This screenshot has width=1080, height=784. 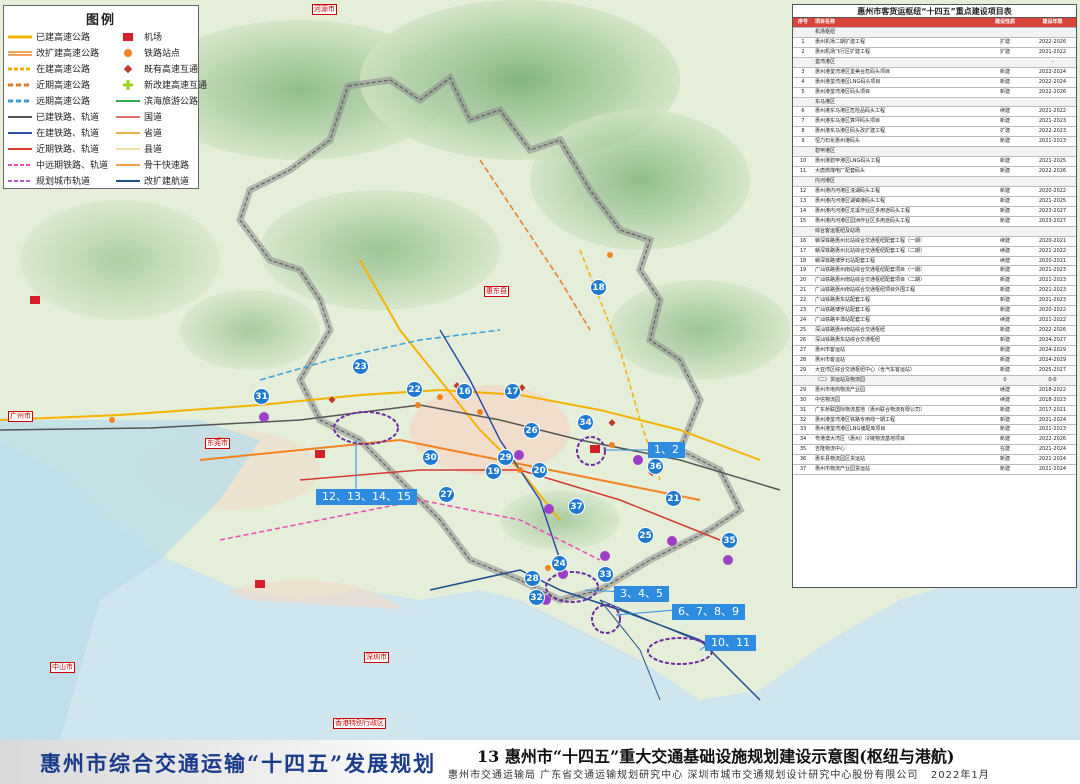 I want to click on hub-marker: 18, so click(x=598, y=287).